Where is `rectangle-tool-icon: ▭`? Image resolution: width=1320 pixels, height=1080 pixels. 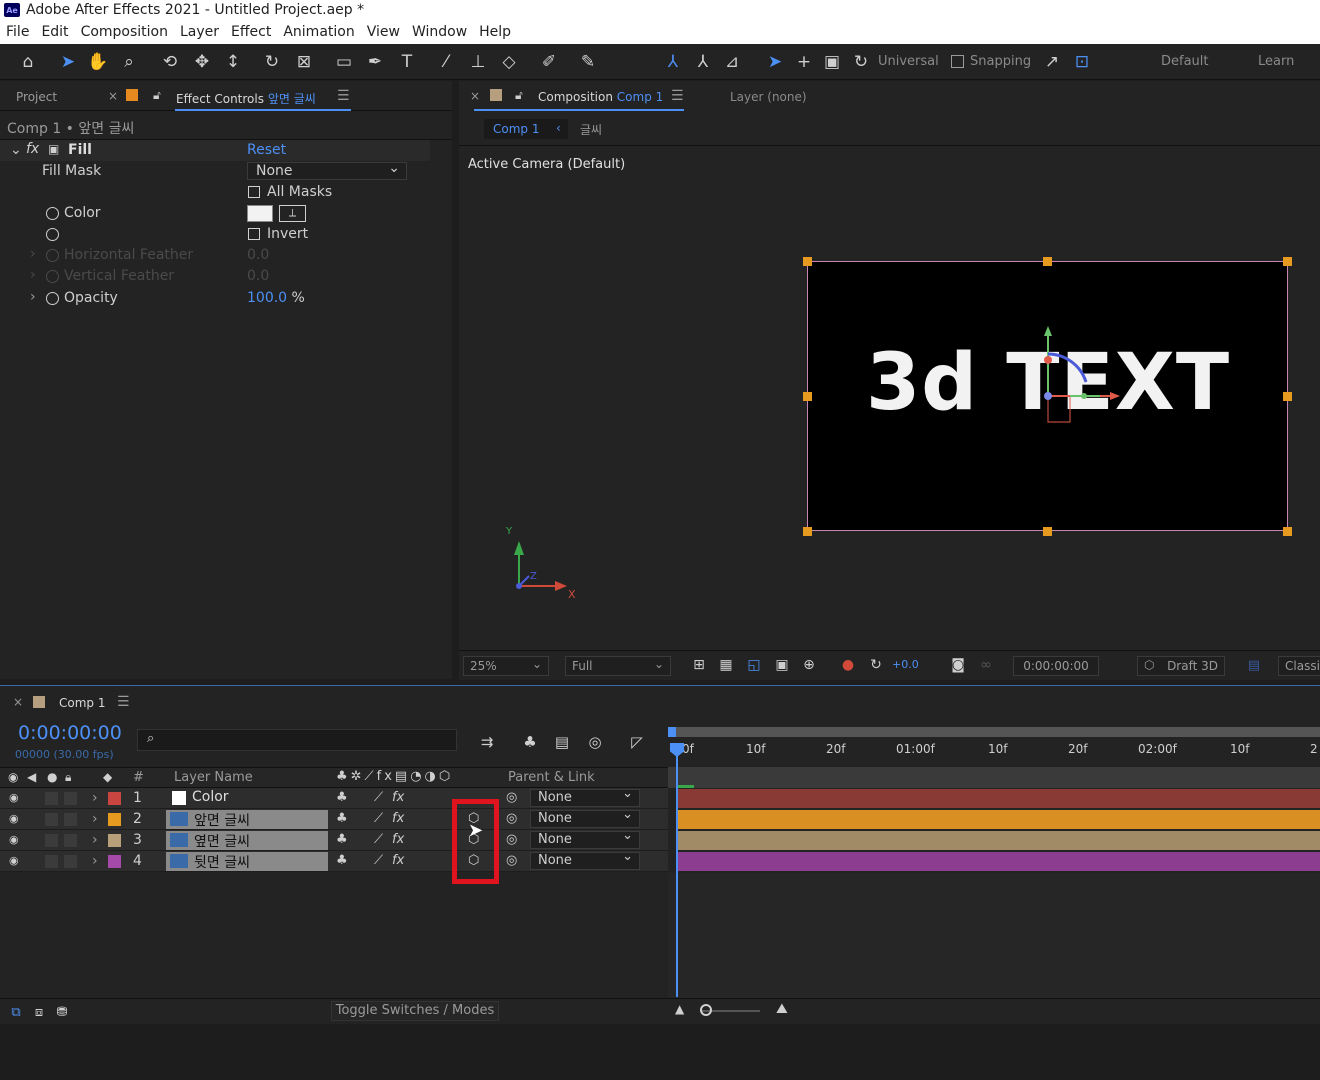 rectangle-tool-icon: ▭ is located at coordinates (344, 62).